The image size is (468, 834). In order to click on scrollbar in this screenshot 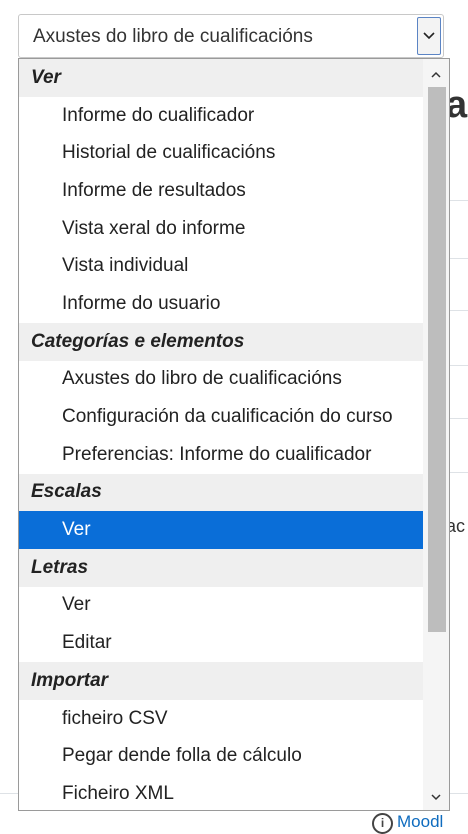, I will do `click(436, 434)`.